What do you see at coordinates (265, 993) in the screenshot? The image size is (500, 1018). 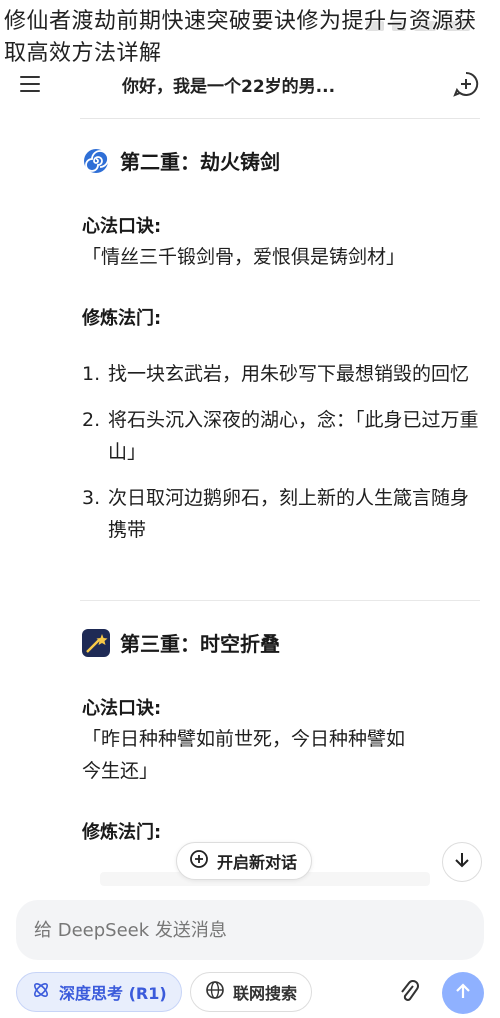 I see `web-search-label: 联网搜索` at bounding box center [265, 993].